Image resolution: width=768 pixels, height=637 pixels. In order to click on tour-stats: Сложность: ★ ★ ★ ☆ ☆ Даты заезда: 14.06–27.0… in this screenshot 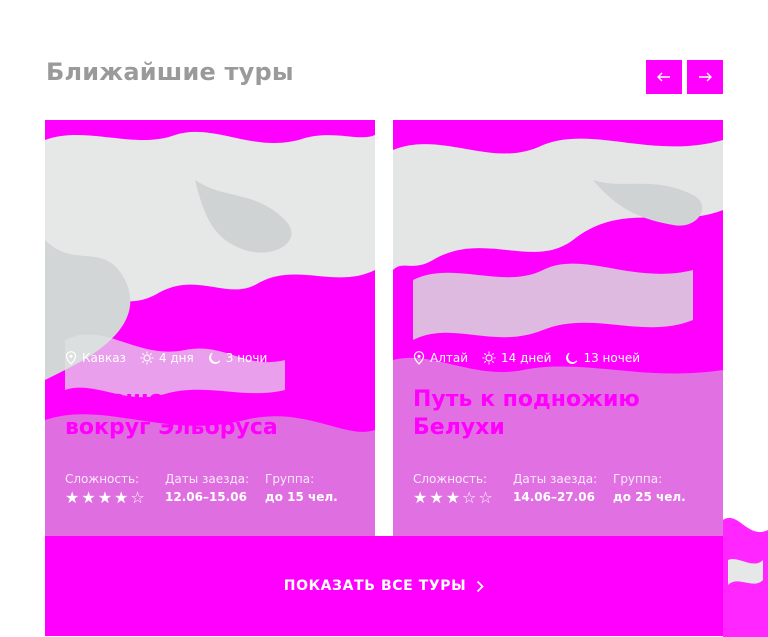, I will do `click(563, 489)`.